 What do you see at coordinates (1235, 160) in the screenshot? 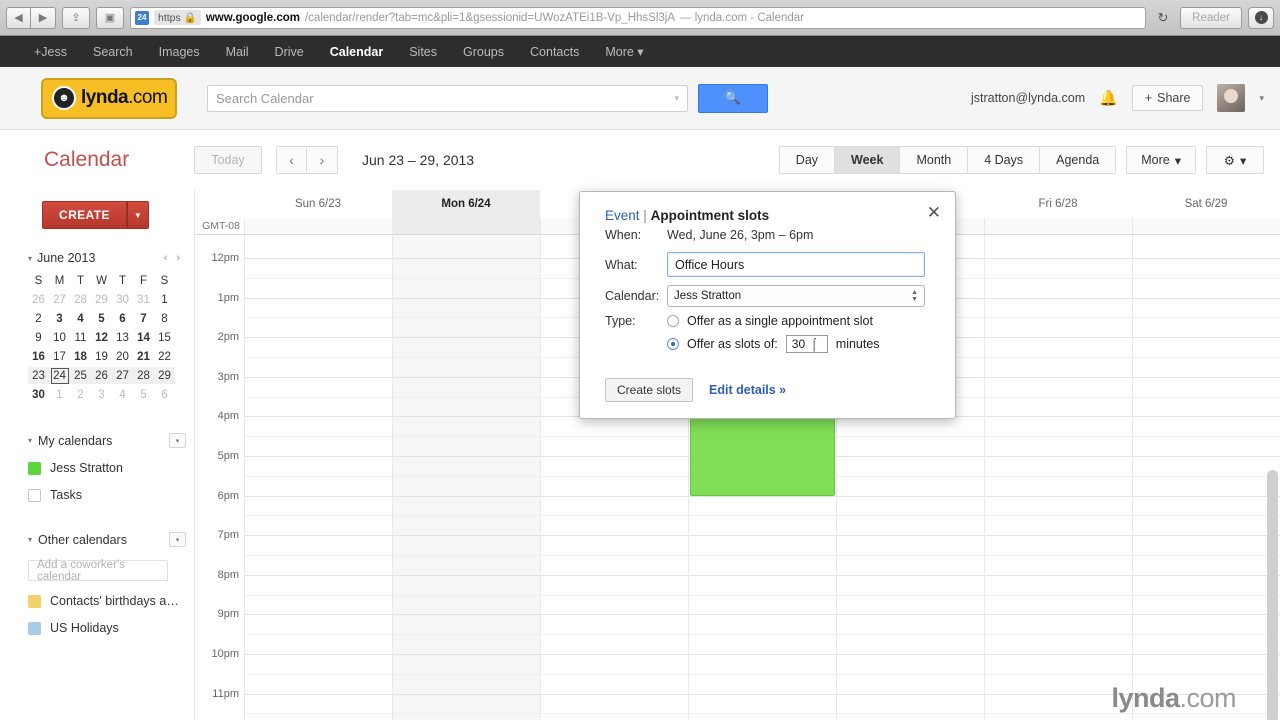
I see `settings-button: ⚙ ▾` at bounding box center [1235, 160].